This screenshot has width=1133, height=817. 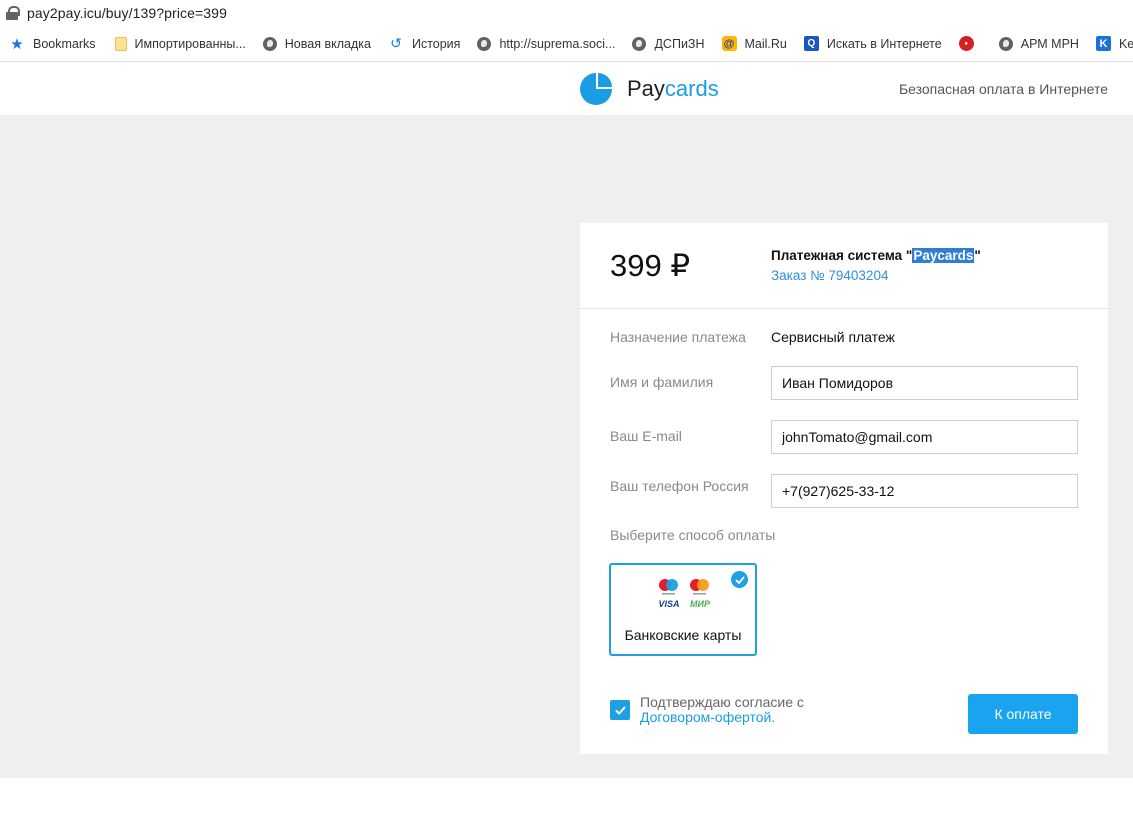 What do you see at coordinates (684, 594) in the screenshot?
I see `card-brand-logos: VISA МИР` at bounding box center [684, 594].